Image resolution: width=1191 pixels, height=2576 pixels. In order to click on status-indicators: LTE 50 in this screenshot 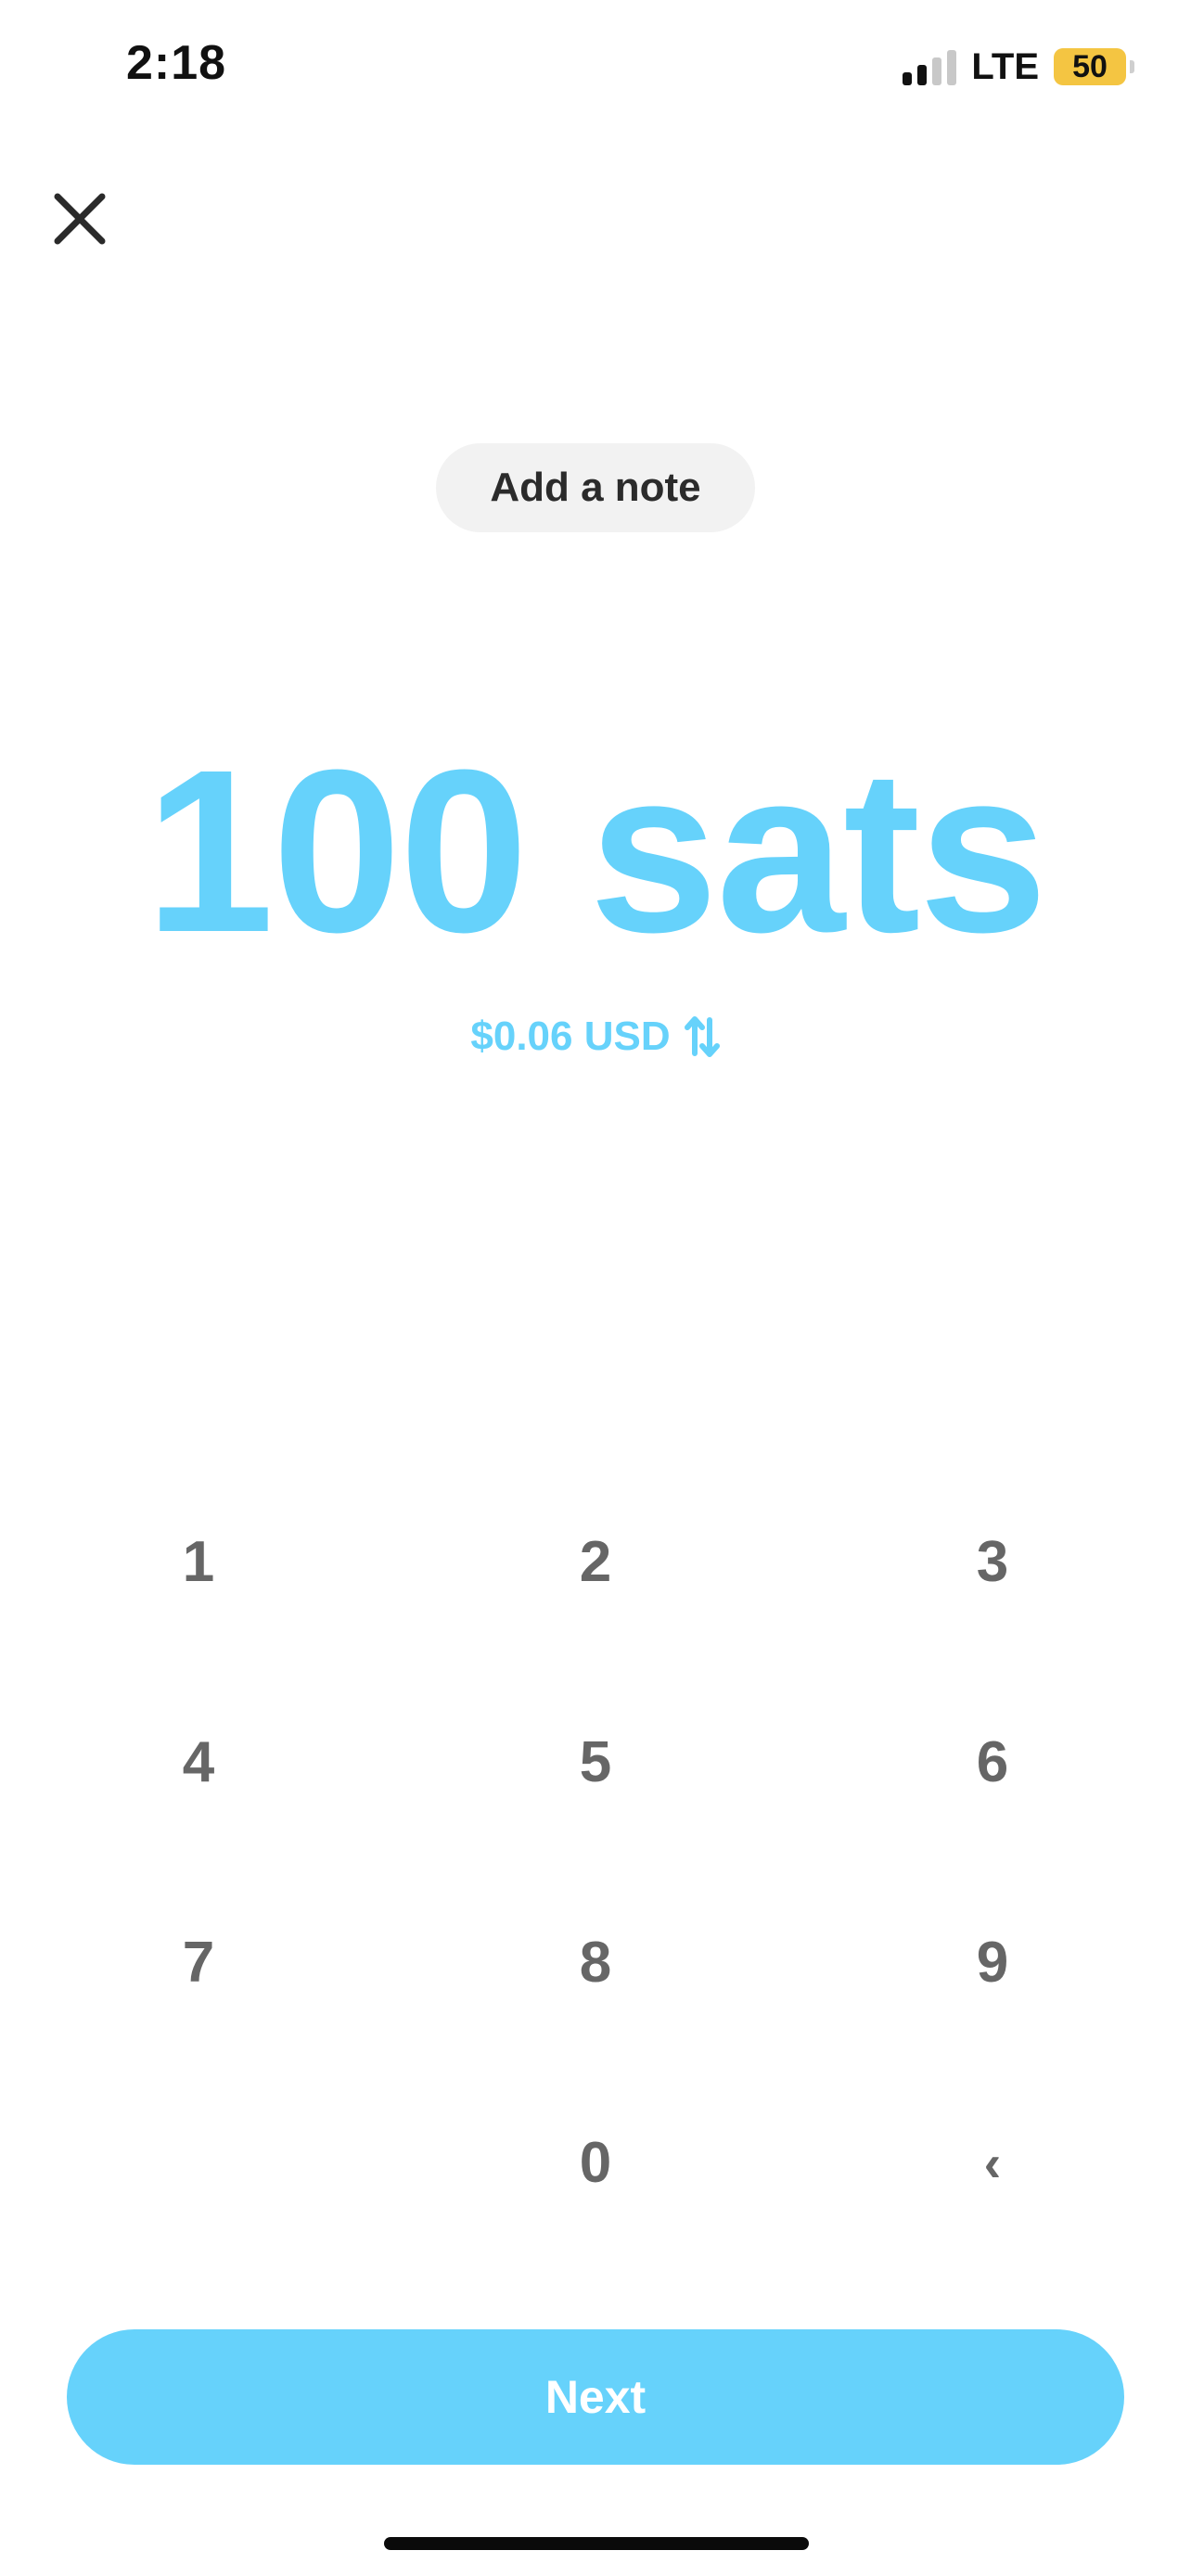, I will do `click(1018, 67)`.